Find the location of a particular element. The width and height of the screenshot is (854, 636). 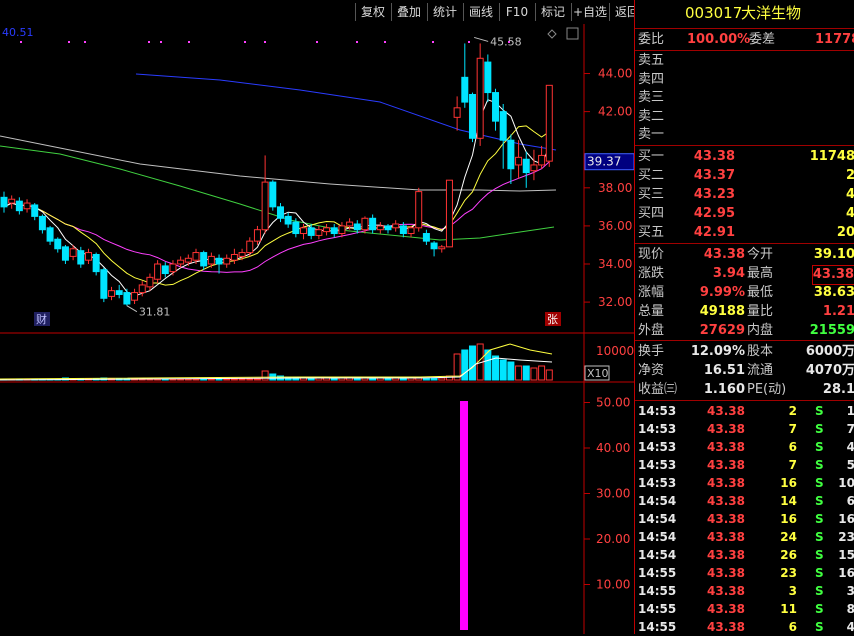

tick-row: 14:53 43.38 16 S 10 is located at coordinates (744, 483).